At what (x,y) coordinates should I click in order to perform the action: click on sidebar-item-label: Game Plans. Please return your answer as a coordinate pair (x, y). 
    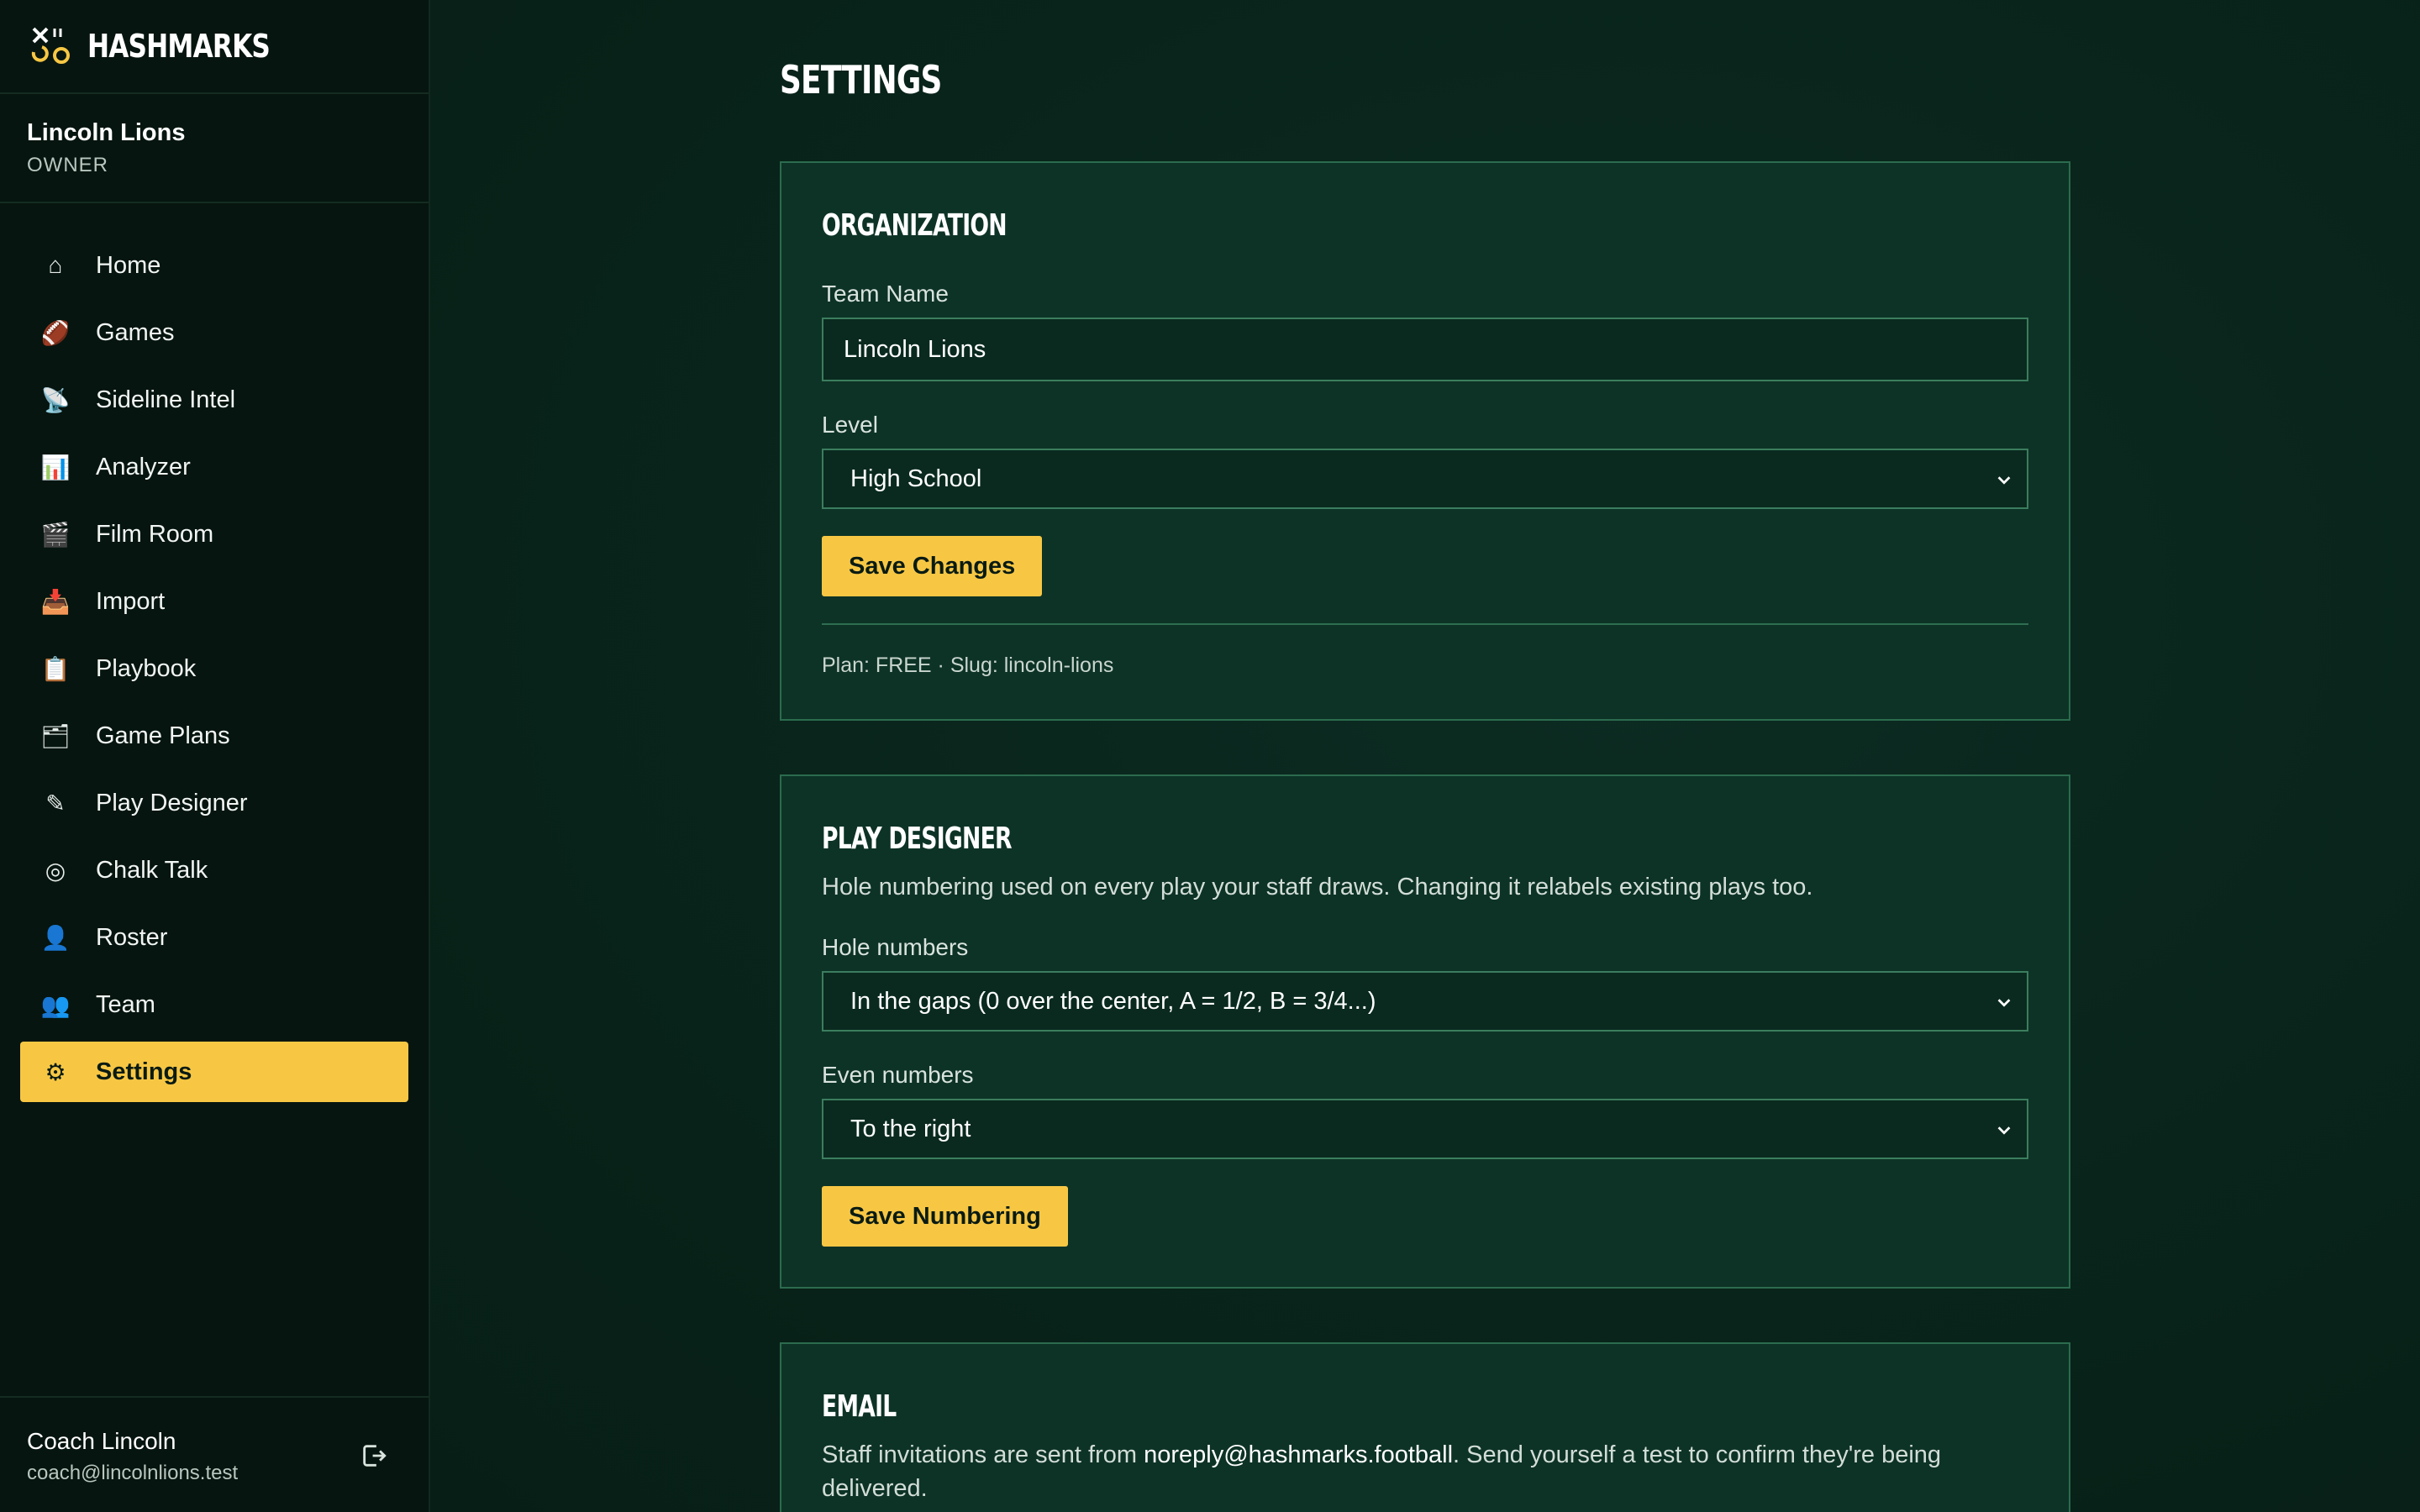
    Looking at the image, I should click on (163, 735).